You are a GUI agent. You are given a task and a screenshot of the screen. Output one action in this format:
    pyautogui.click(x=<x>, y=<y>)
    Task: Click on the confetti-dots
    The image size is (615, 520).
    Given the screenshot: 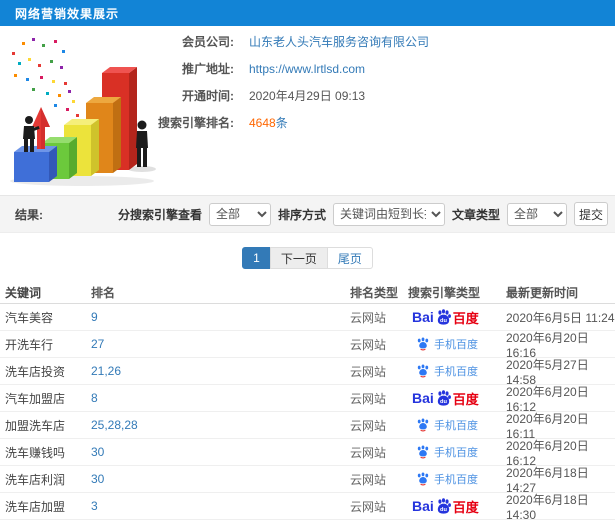 What is the action you would take?
    pyautogui.click(x=45, y=77)
    